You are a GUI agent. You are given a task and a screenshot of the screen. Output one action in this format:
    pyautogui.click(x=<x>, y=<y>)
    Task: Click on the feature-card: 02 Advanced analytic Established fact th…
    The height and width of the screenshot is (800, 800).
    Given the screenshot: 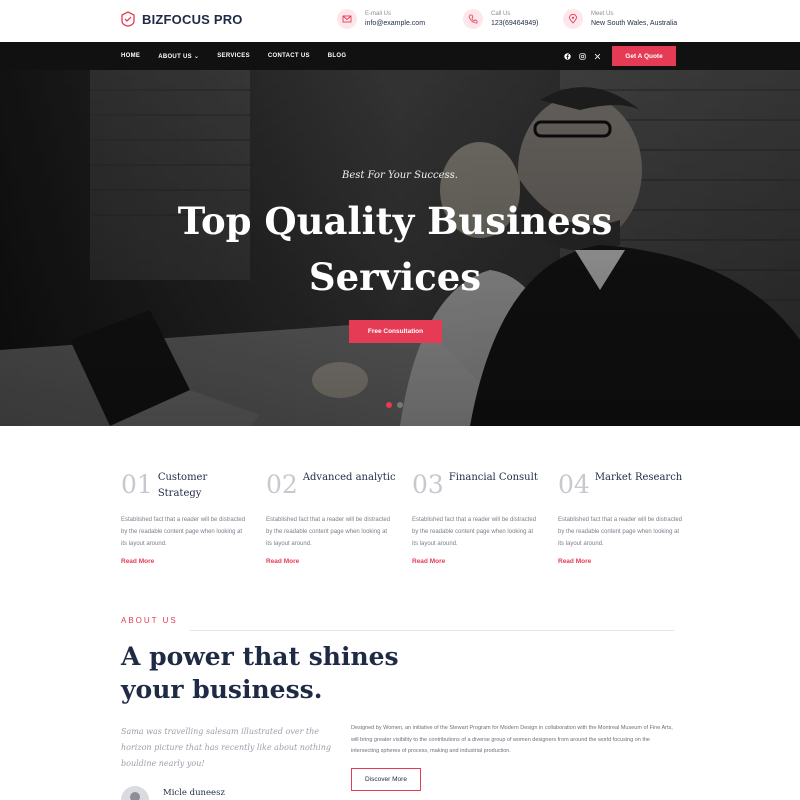 What is the action you would take?
    pyautogui.click(x=331, y=517)
    